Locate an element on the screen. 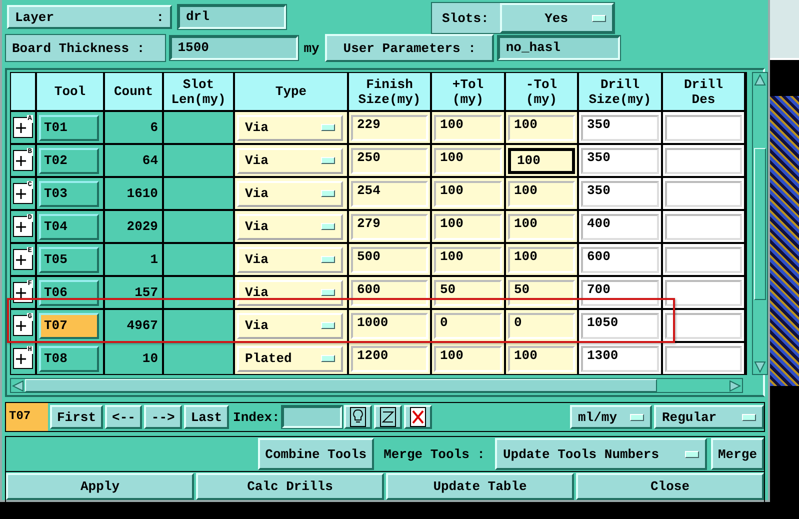  value-field: 1200 is located at coordinates (389, 359).